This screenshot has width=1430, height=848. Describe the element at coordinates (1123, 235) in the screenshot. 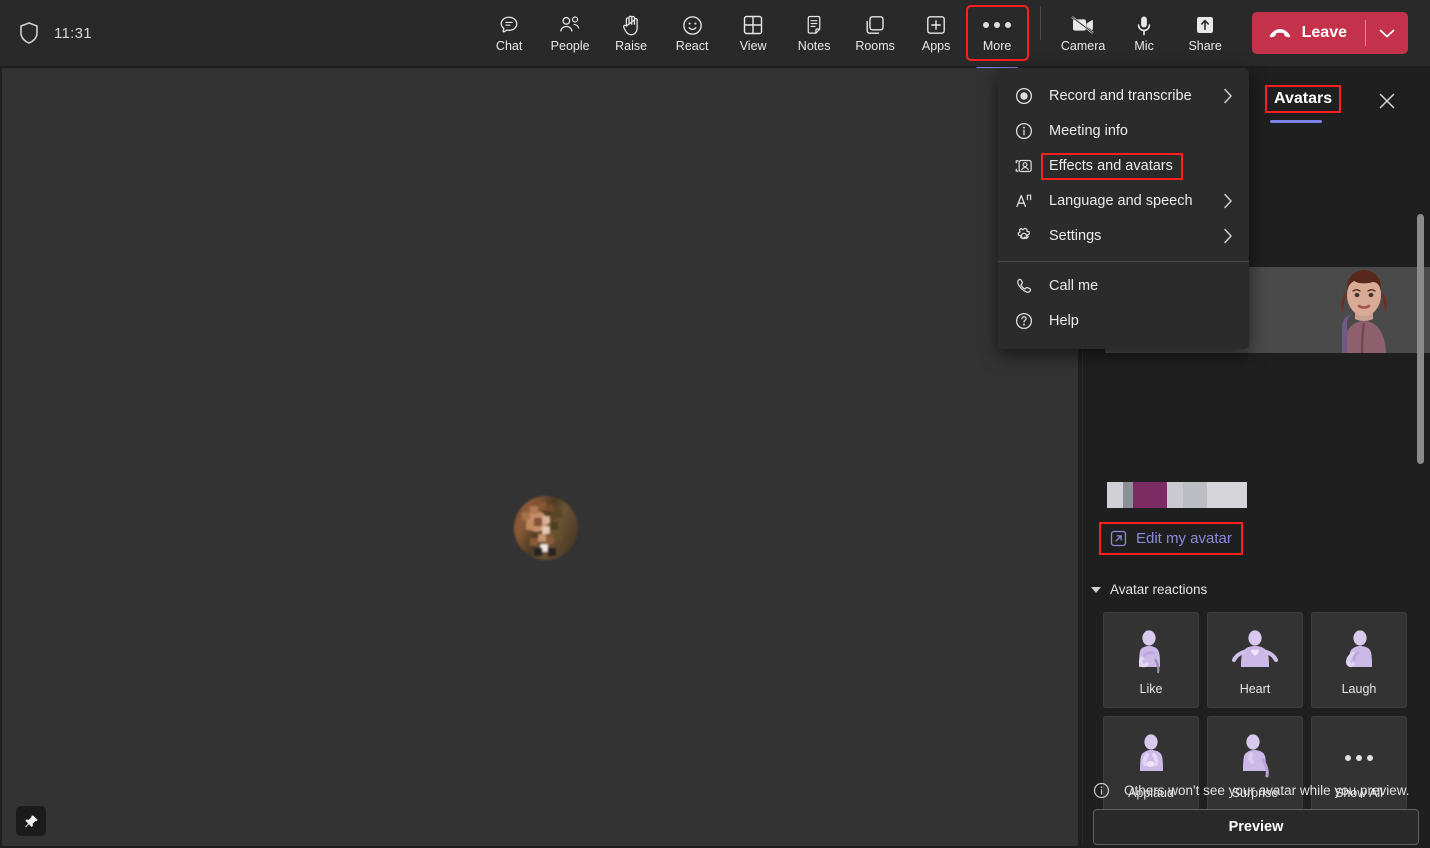

I see `menu-item-settings: Settings` at that location.